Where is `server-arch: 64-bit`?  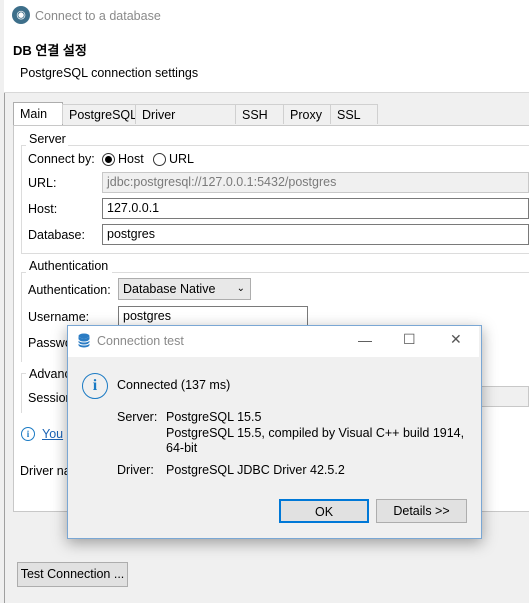
server-arch: 64-bit is located at coordinates (182, 448).